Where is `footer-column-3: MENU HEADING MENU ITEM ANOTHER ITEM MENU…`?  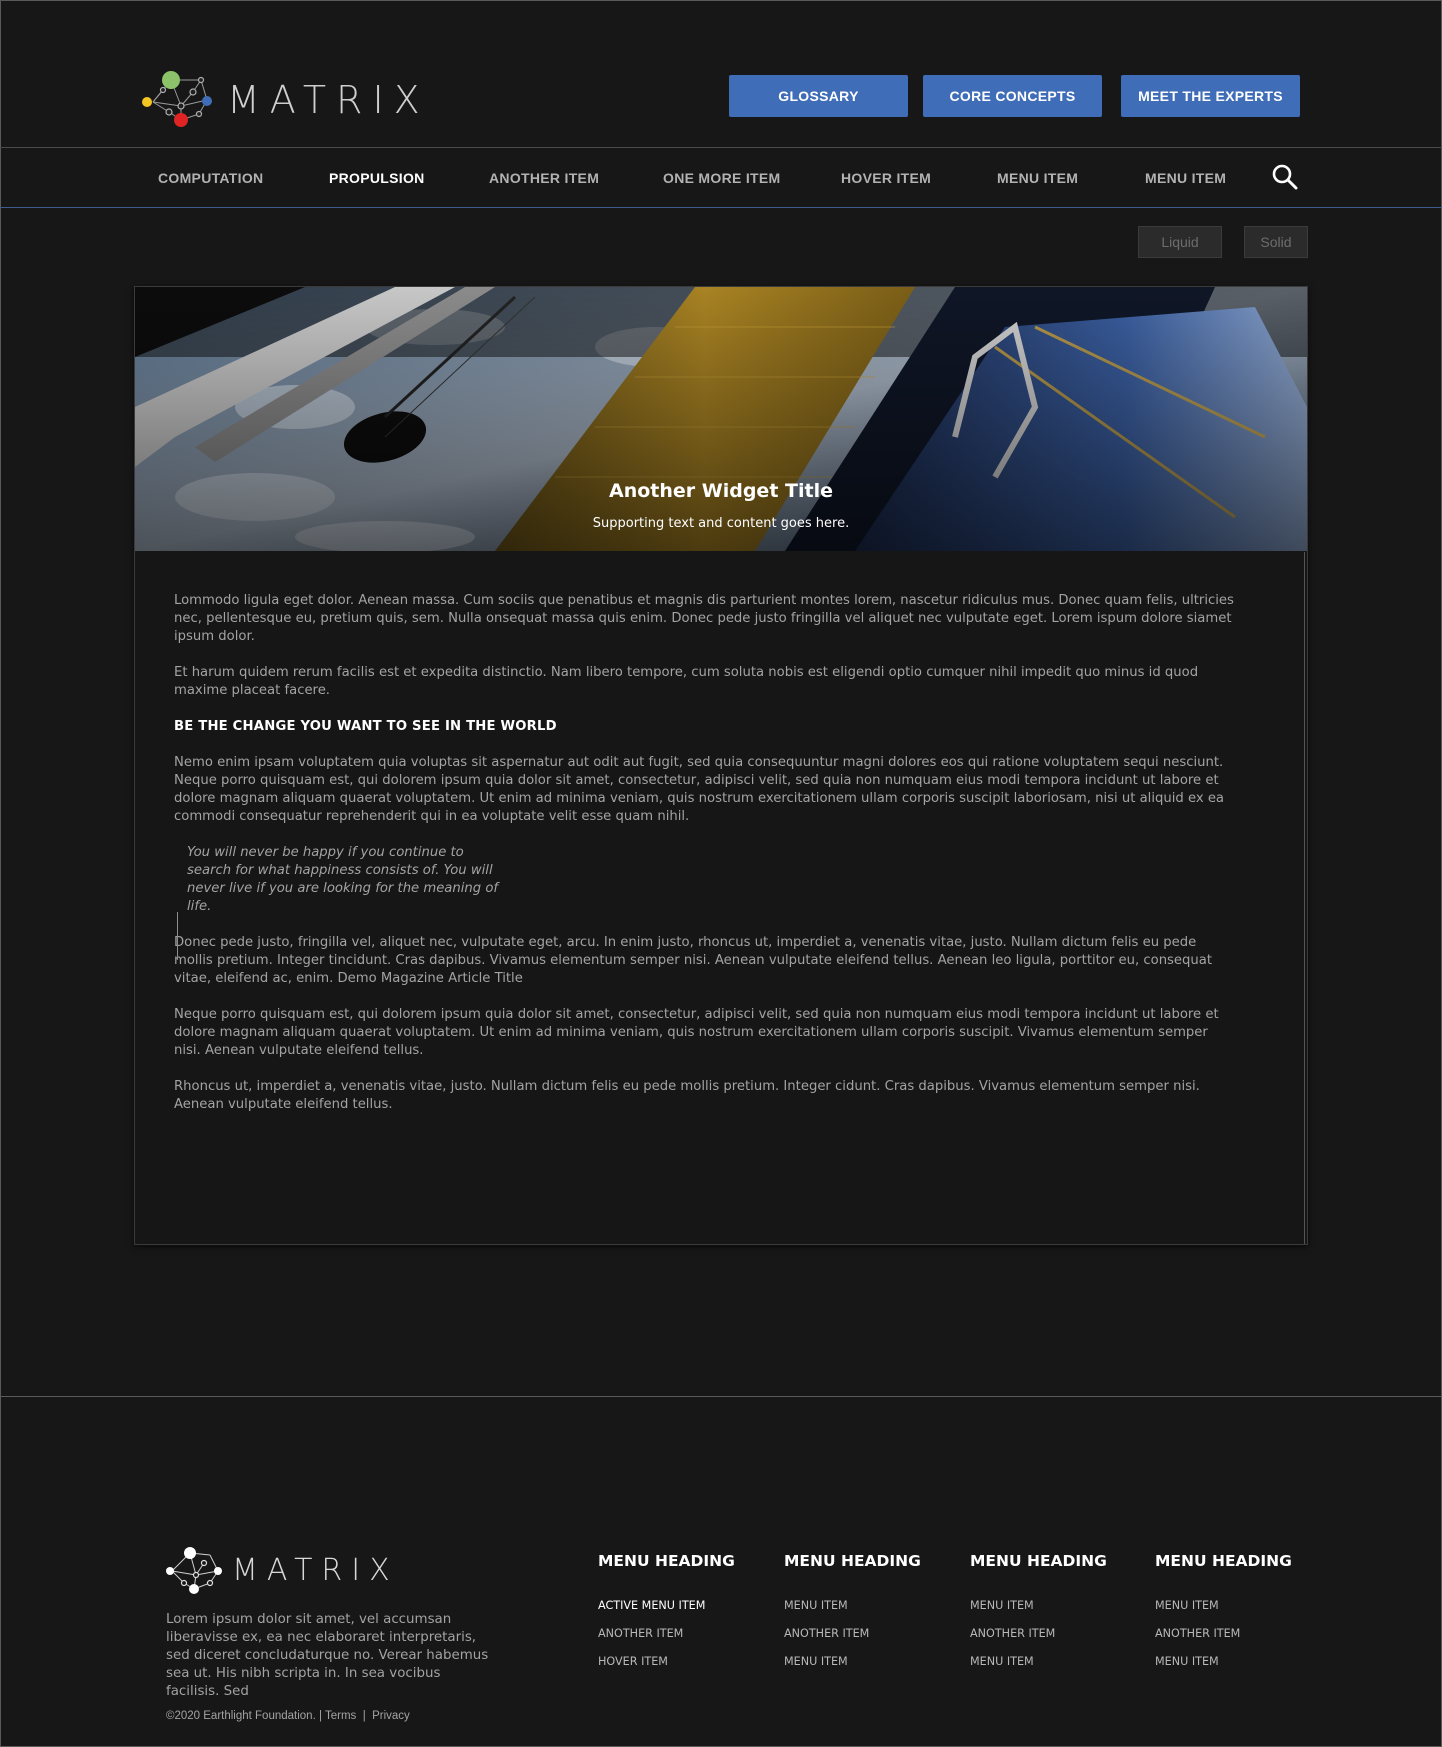
footer-column-3: MENU HEADING MENU ITEM ANOTHER ITEM MENU… is located at coordinates (1055, 1617).